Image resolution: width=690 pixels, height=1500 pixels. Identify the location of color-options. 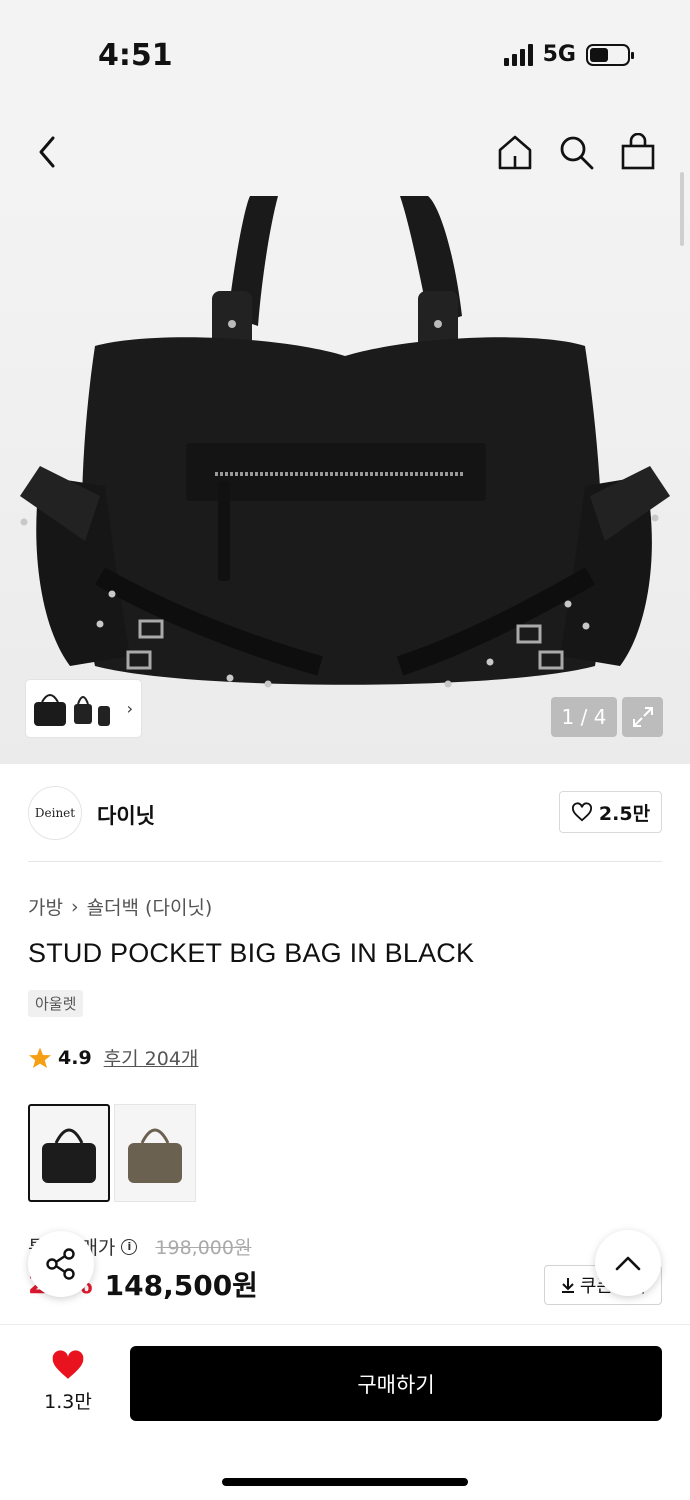
(112, 1153).